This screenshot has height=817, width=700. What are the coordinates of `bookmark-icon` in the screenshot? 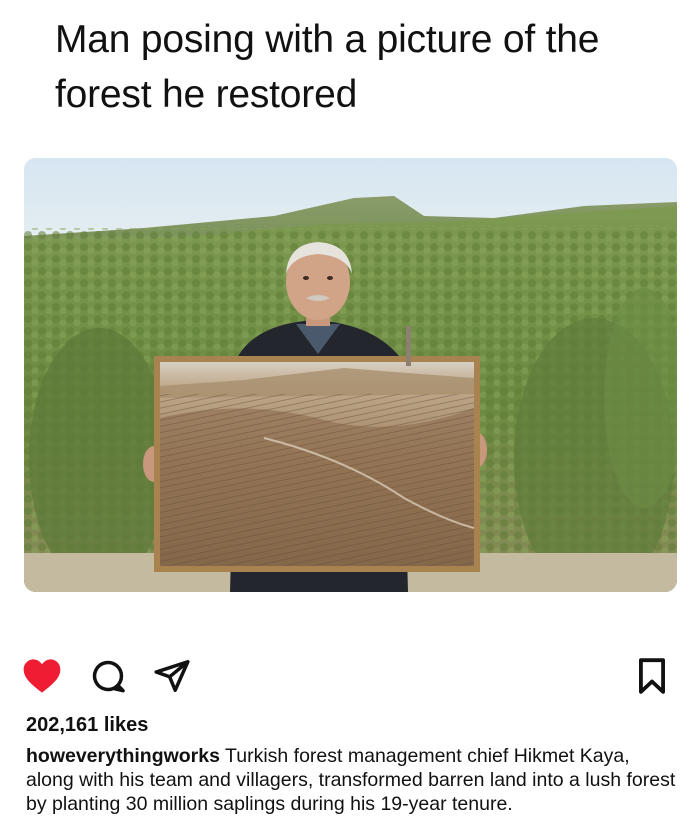 It's located at (652, 676).